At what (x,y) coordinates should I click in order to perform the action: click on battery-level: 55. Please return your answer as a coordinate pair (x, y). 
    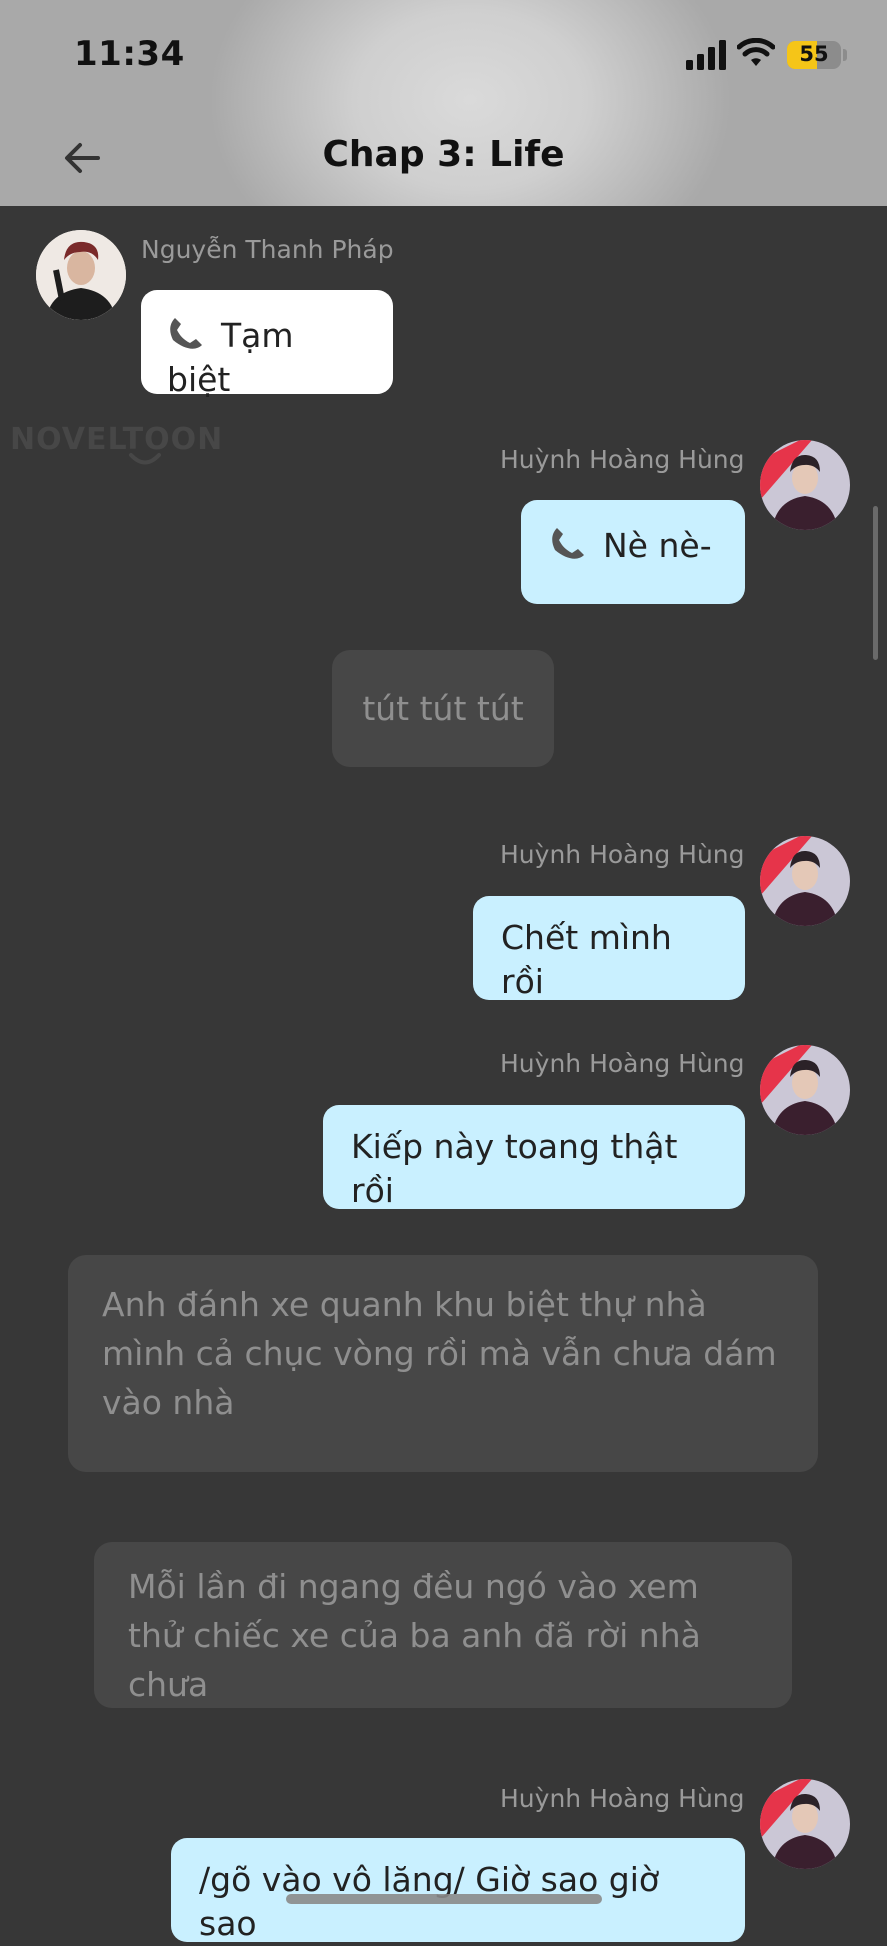
    Looking at the image, I should click on (814, 54).